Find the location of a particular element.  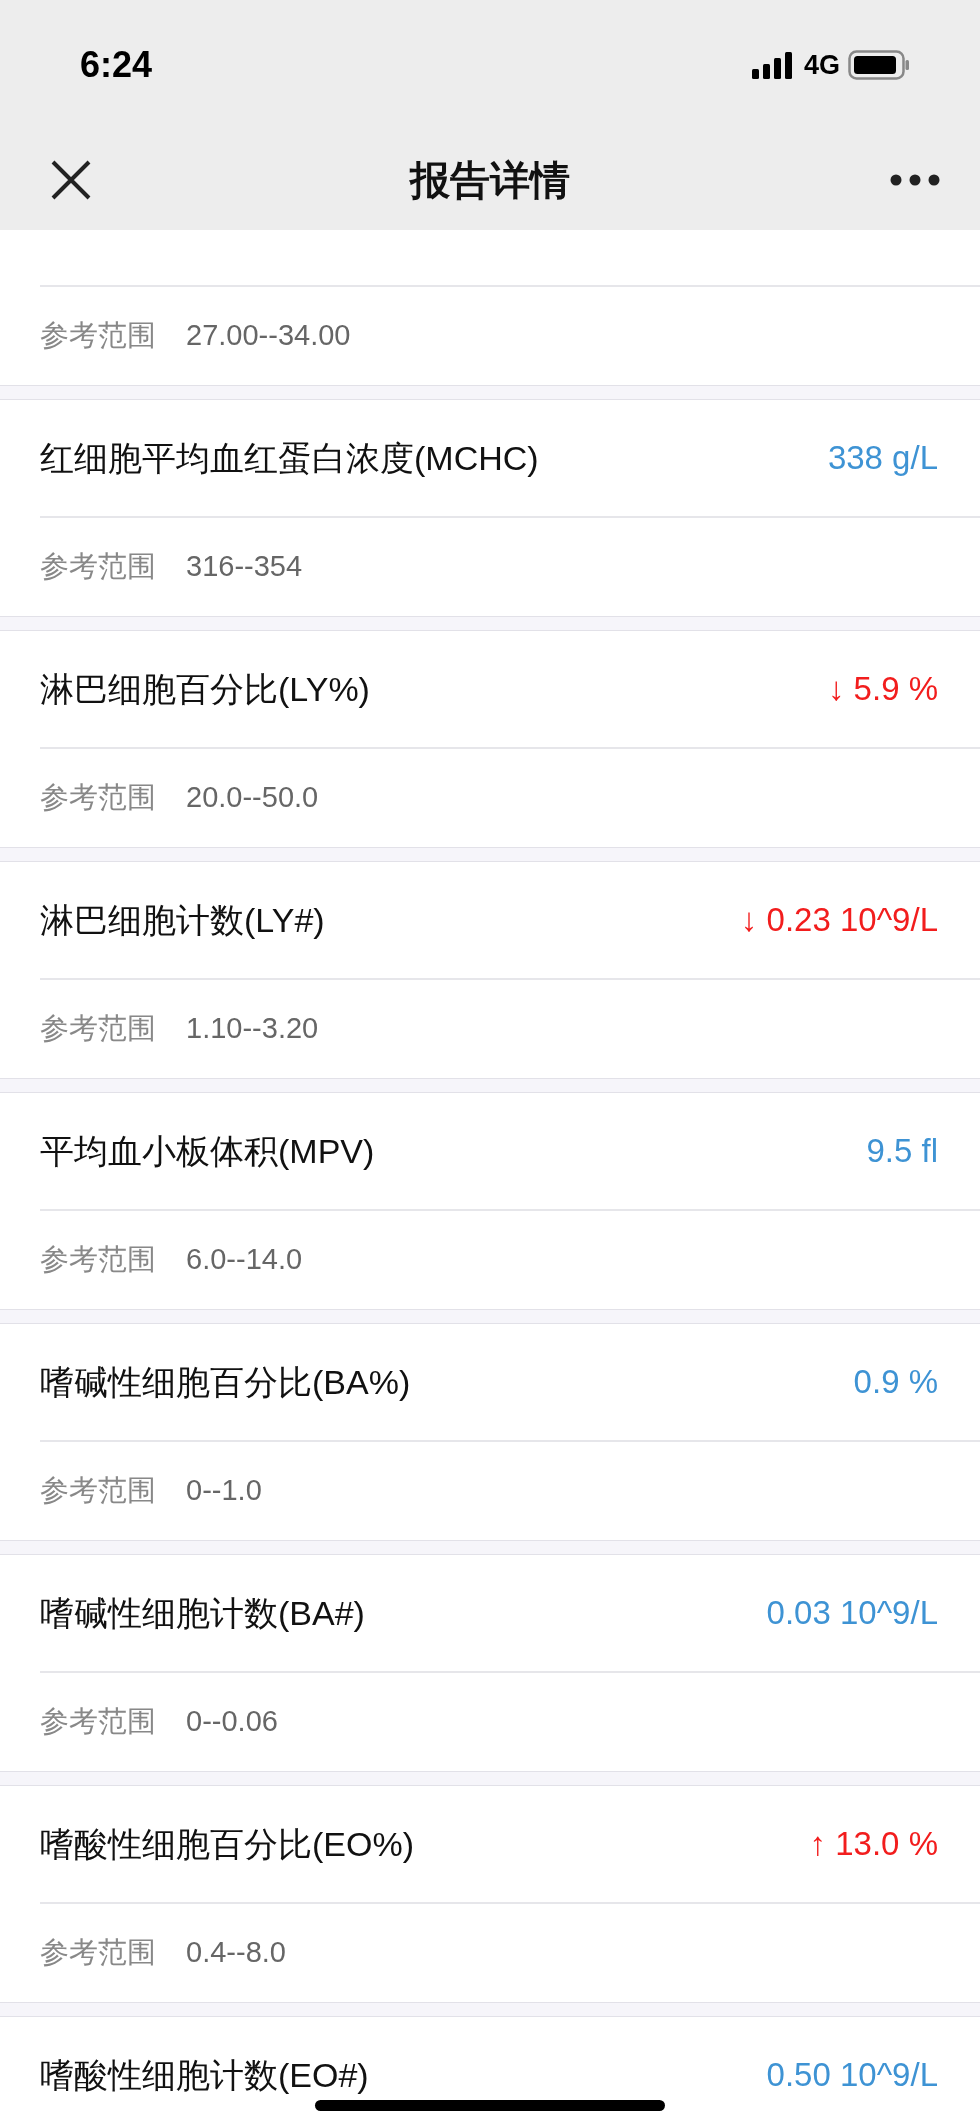

test-value: 0.50 10^9/L is located at coordinates (852, 2075).